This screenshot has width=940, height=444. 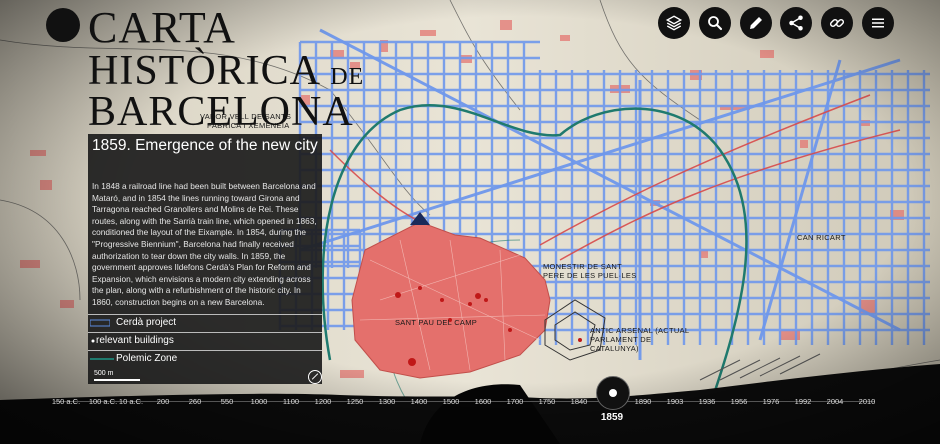 I want to click on timeline-tick: 10 a.C., so click(x=131, y=401).